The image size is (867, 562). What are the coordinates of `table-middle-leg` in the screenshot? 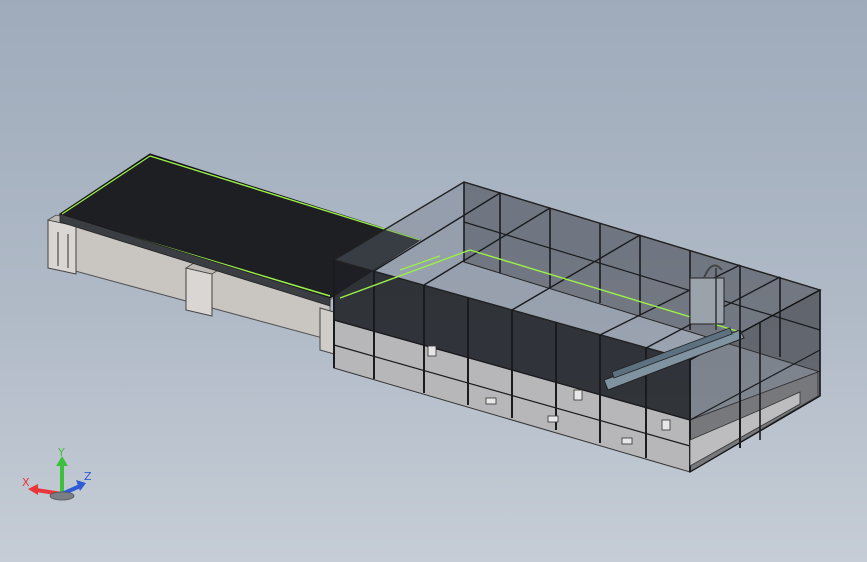 It's located at (199, 292).